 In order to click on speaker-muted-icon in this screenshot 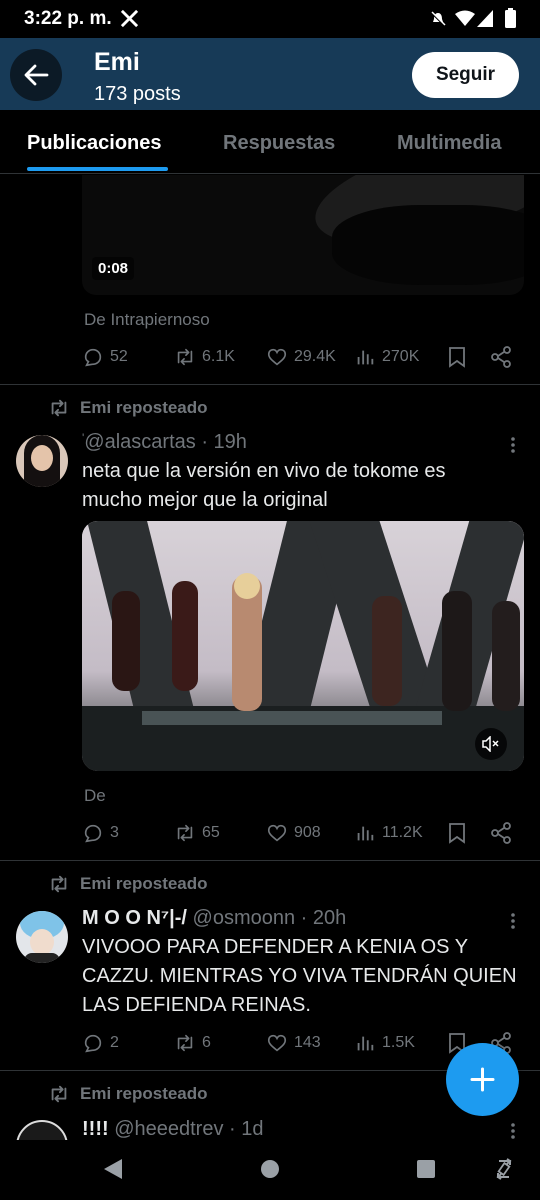, I will do `click(490, 744)`.